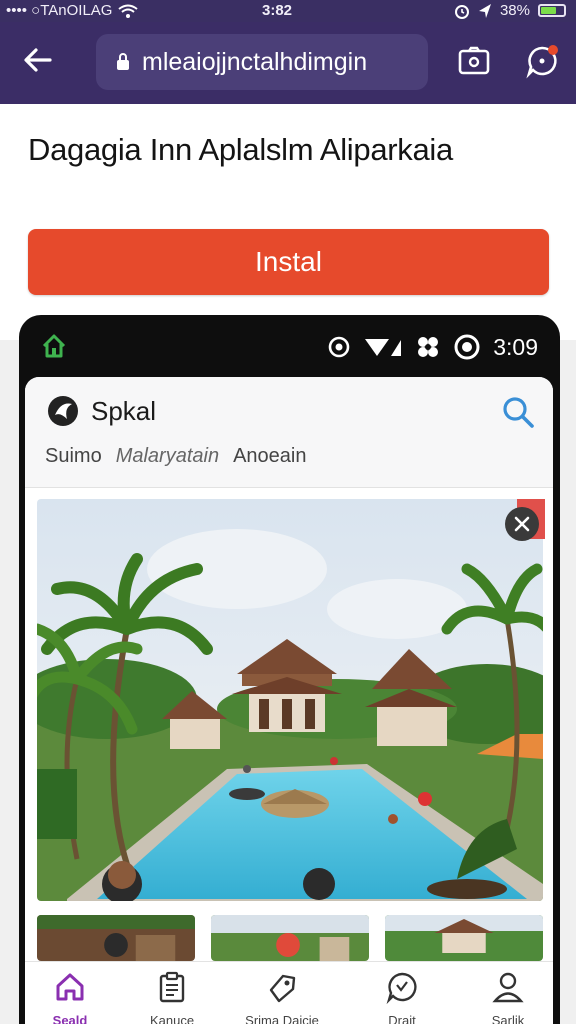 The image size is (576, 1024). Describe the element at coordinates (508, 1018) in the screenshot. I see `nav-label: Sarlik` at that location.